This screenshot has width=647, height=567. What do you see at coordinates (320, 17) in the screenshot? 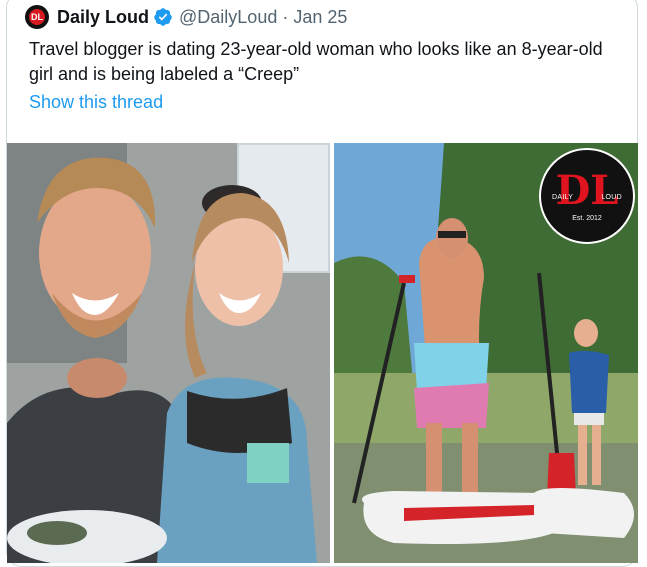
I see `tweet-date: Jan 25` at bounding box center [320, 17].